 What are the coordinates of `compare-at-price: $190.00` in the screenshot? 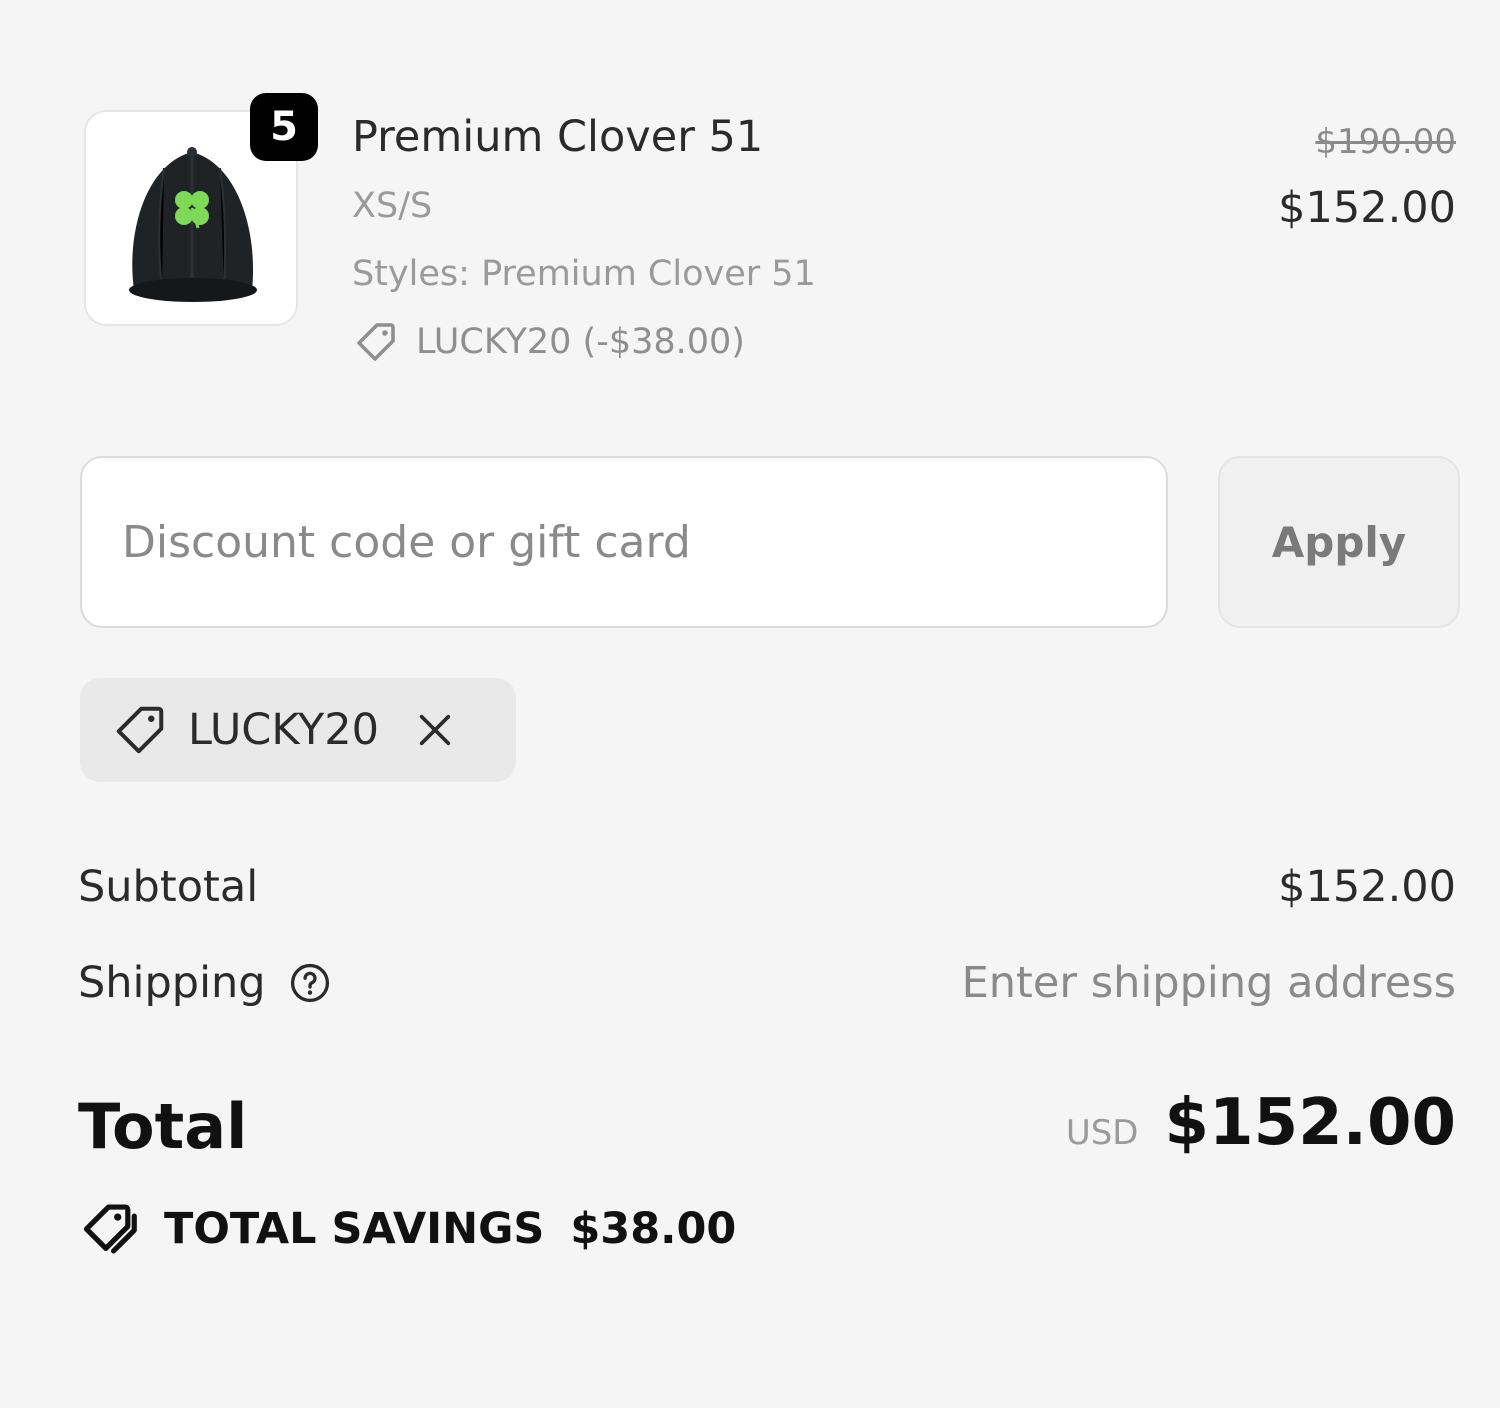 It's located at (1385, 142).